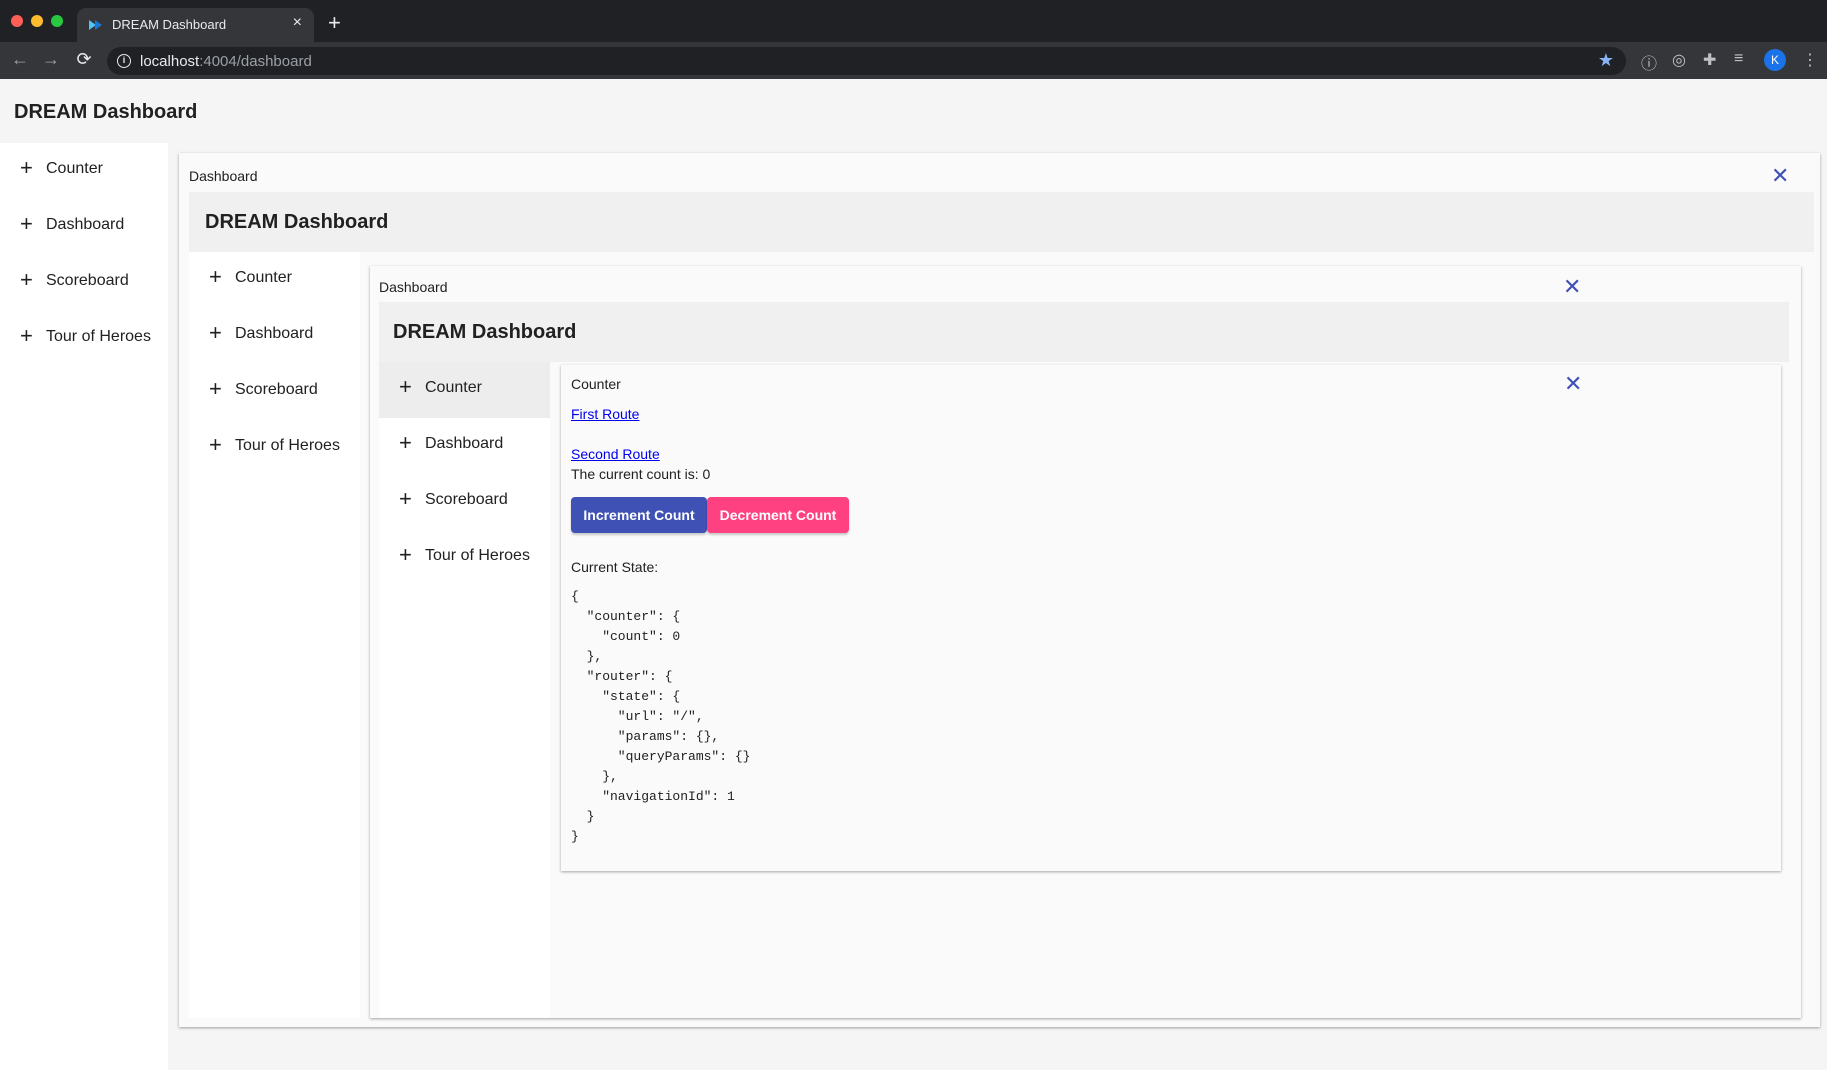 The height and width of the screenshot is (1070, 1827). Describe the element at coordinates (913, 111) in the screenshot. I see `app-header: DREAM Dashboard` at that location.